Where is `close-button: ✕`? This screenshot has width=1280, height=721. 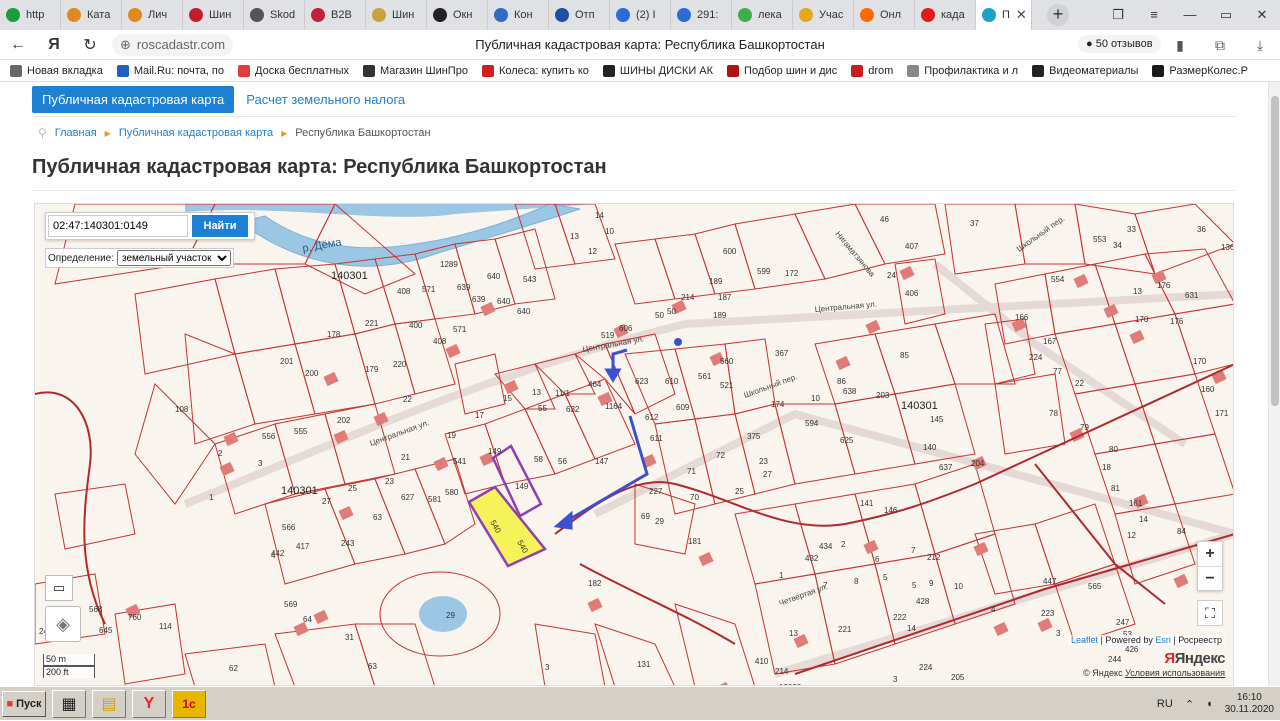 close-button: ✕ is located at coordinates (1262, 15).